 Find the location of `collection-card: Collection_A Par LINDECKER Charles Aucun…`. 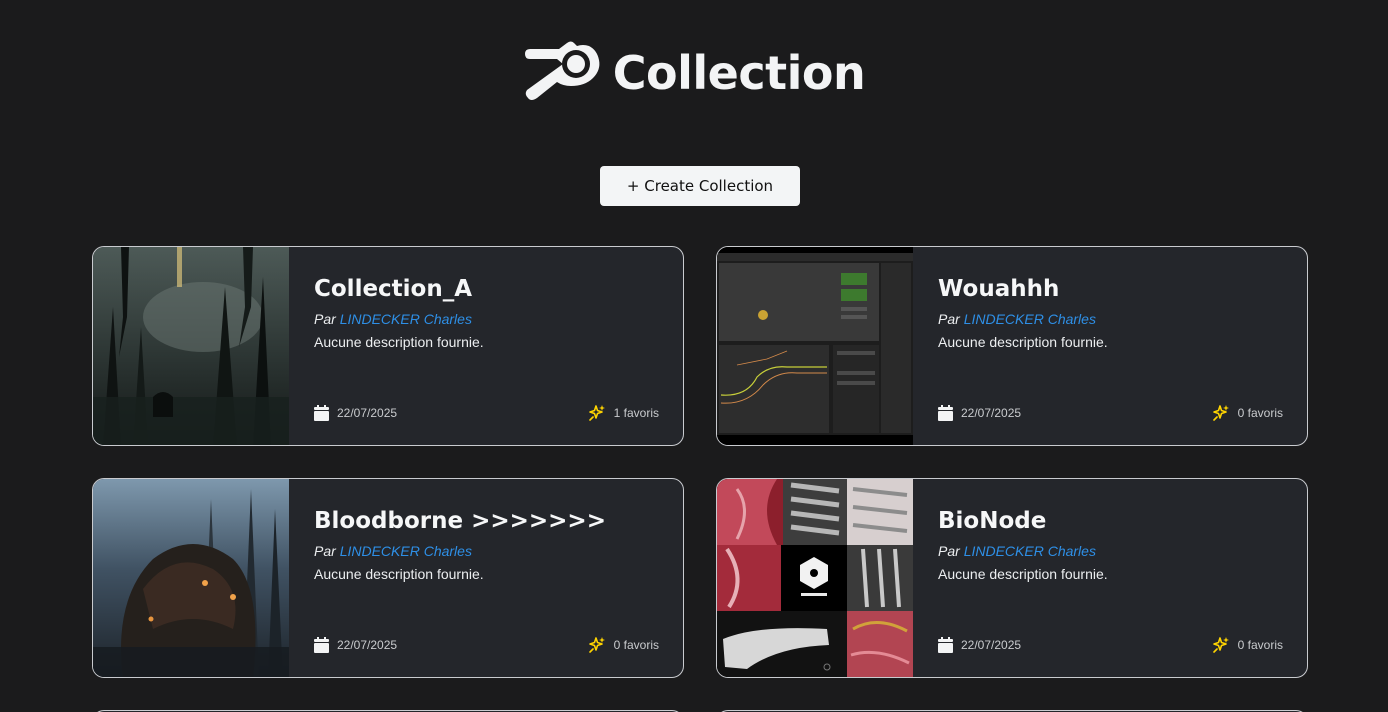

collection-card: Collection_A Par LINDECKER Charles Aucun… is located at coordinates (388, 346).